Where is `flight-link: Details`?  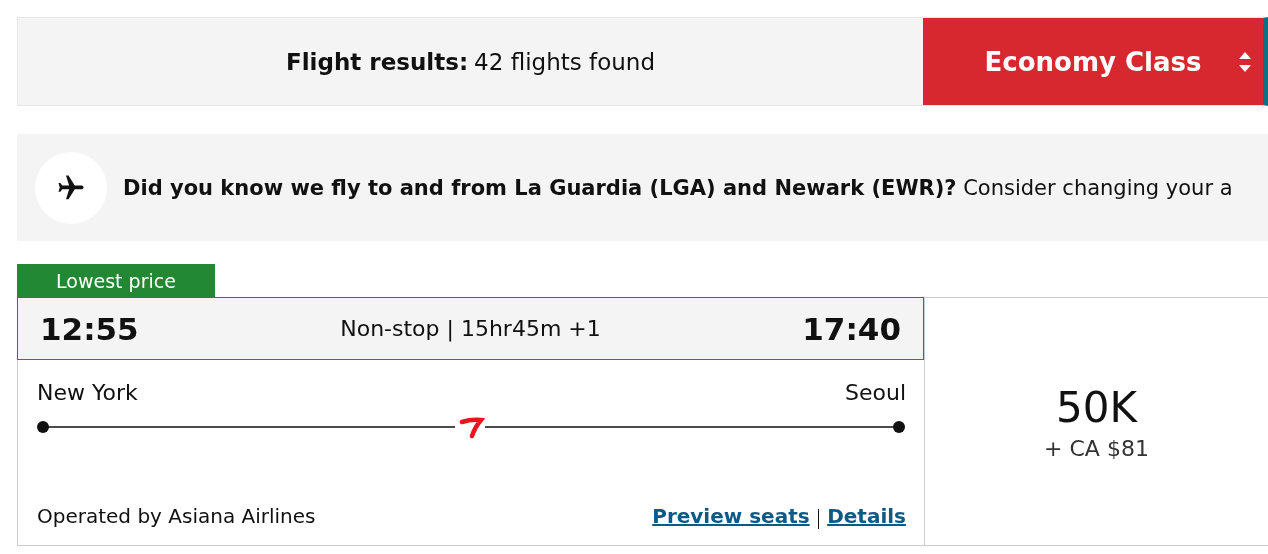 flight-link: Details is located at coordinates (866, 516).